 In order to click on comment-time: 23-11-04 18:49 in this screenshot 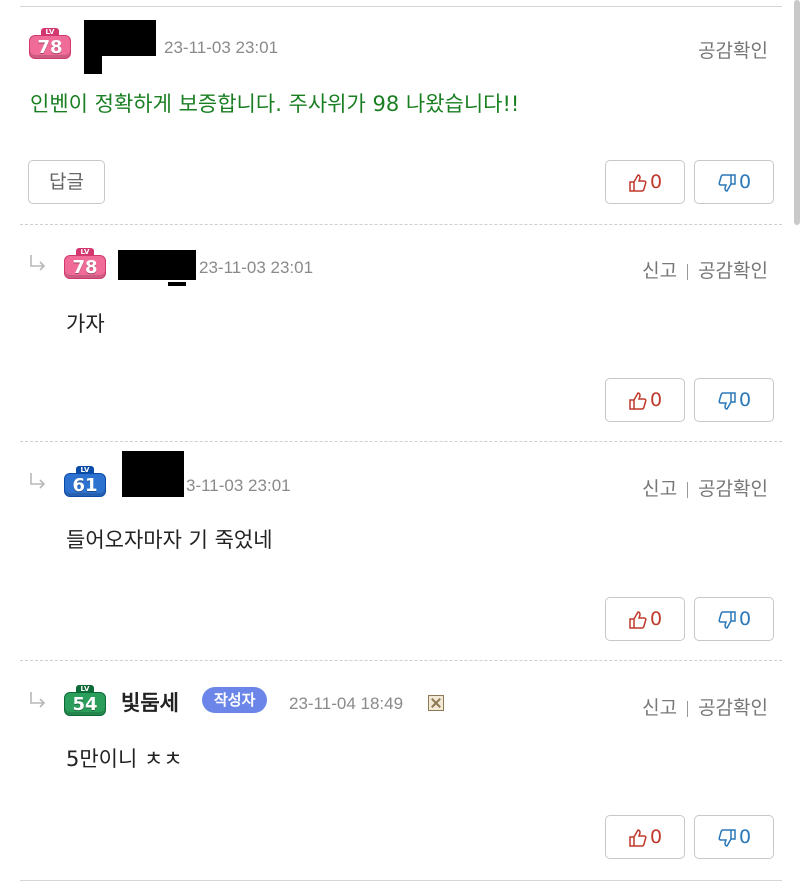, I will do `click(346, 703)`.